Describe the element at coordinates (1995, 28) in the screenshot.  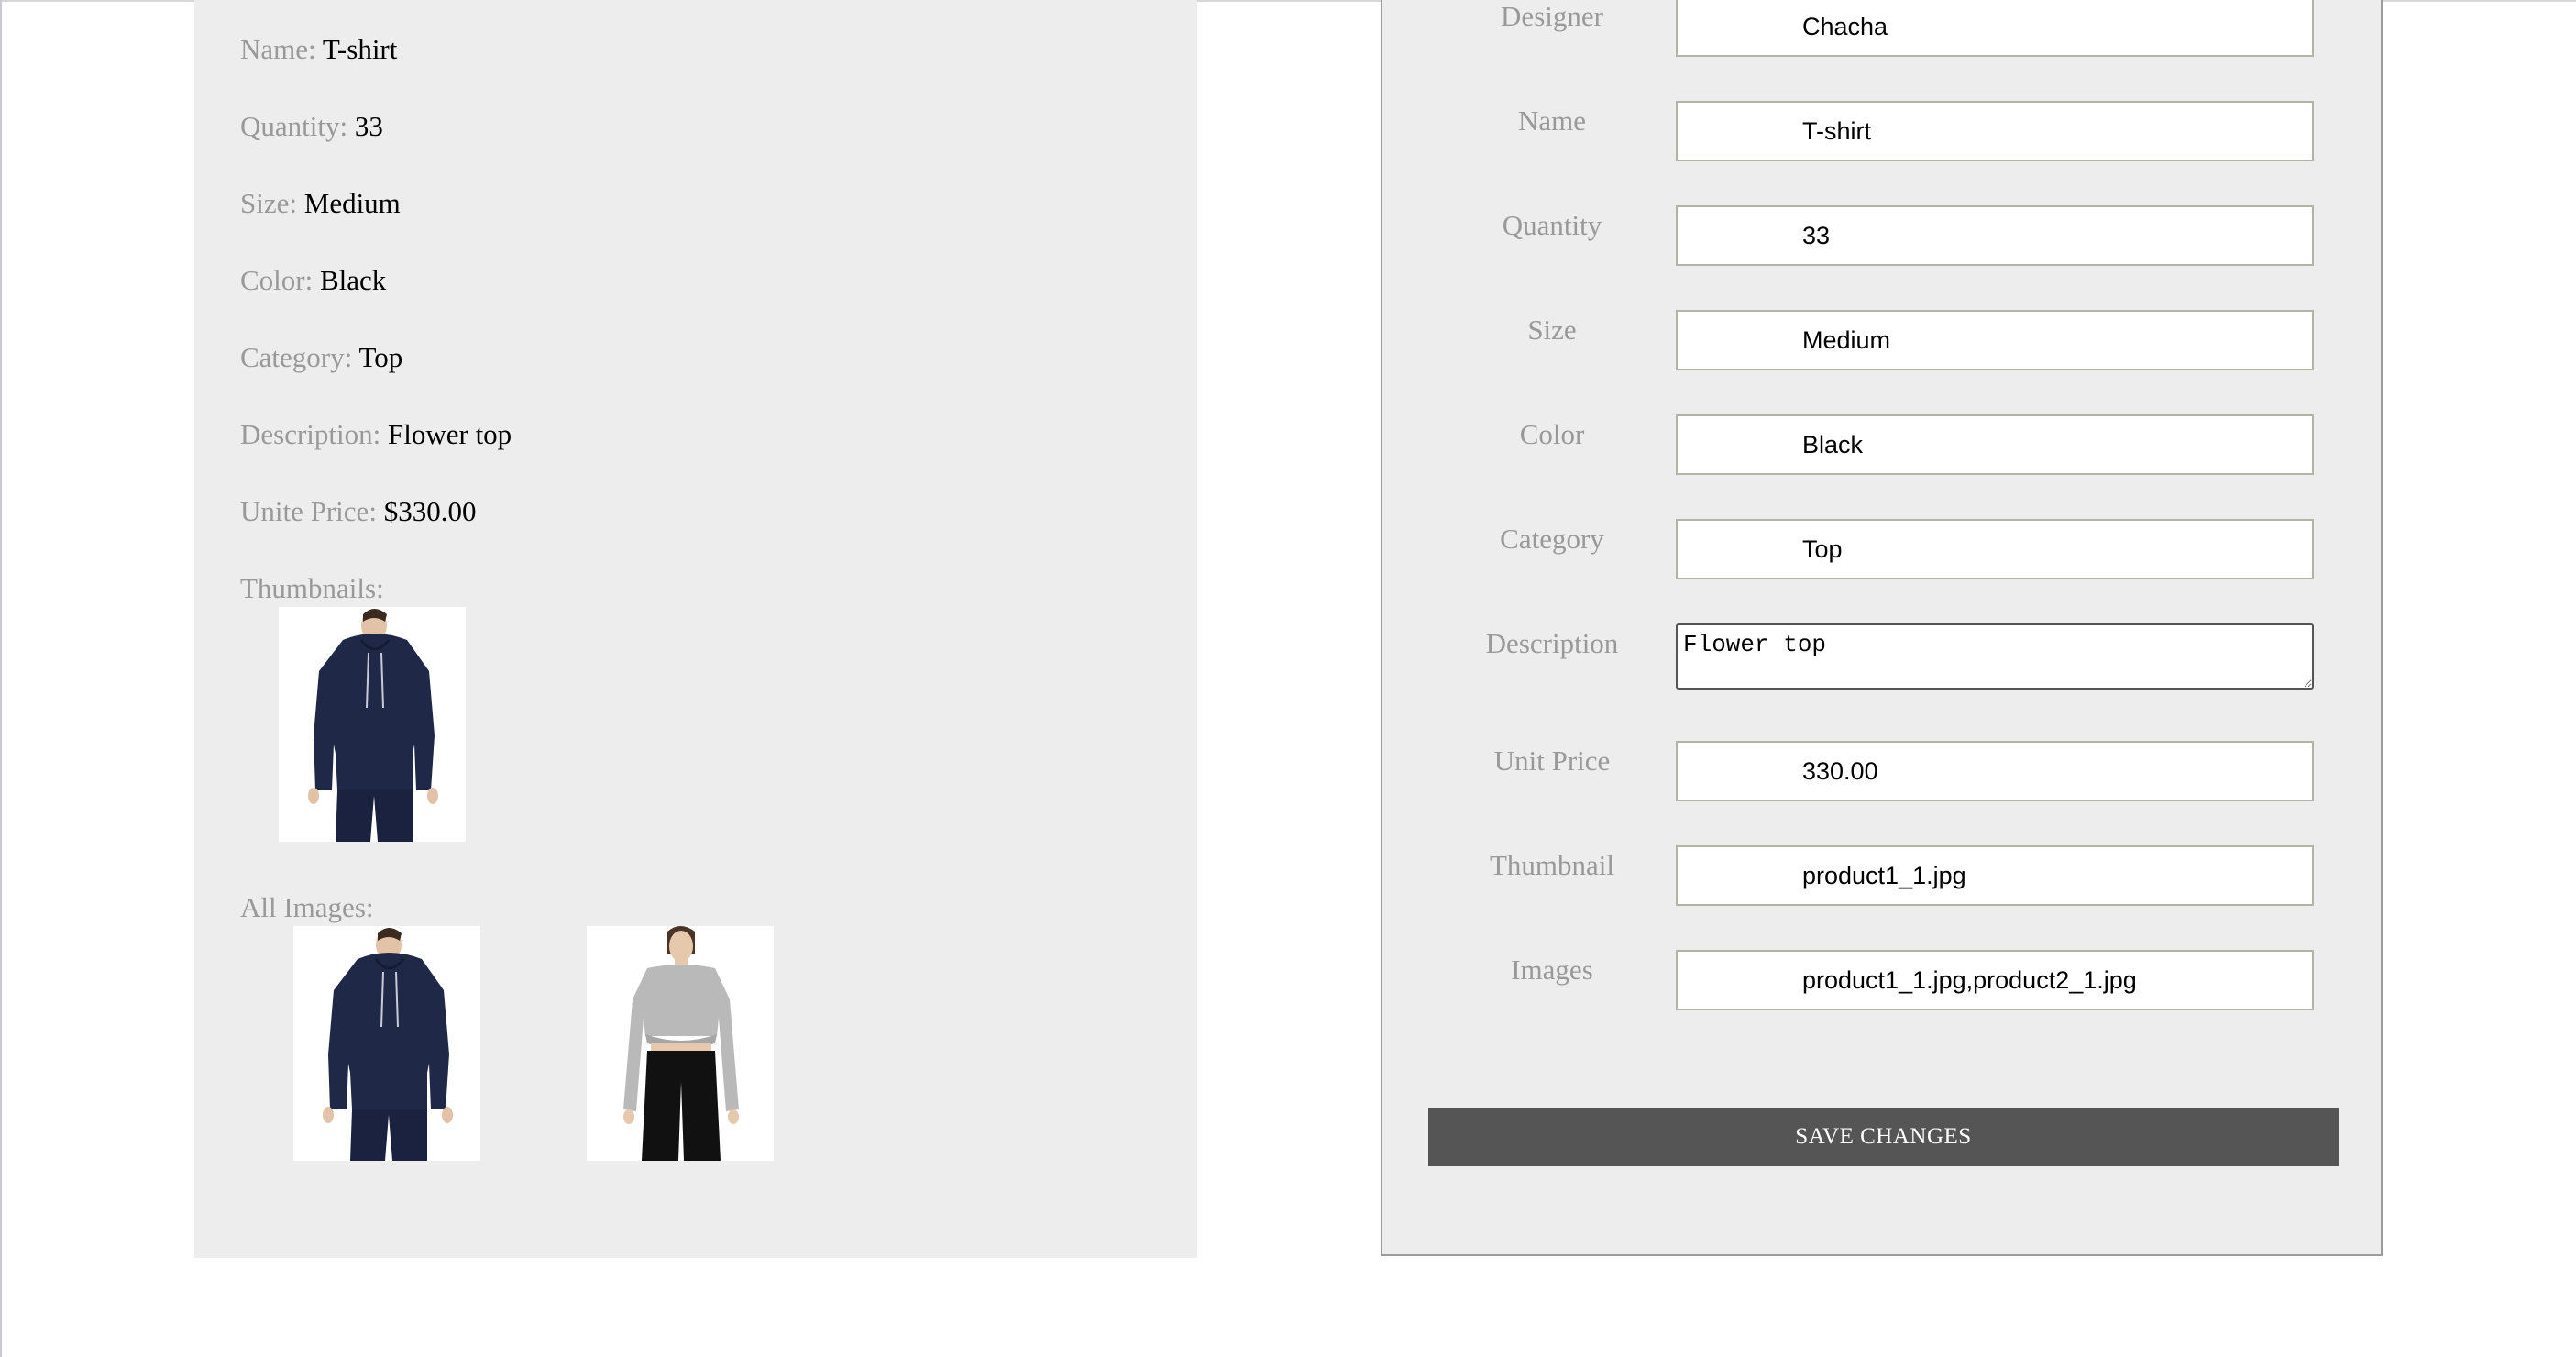
I see `designer-input` at that location.